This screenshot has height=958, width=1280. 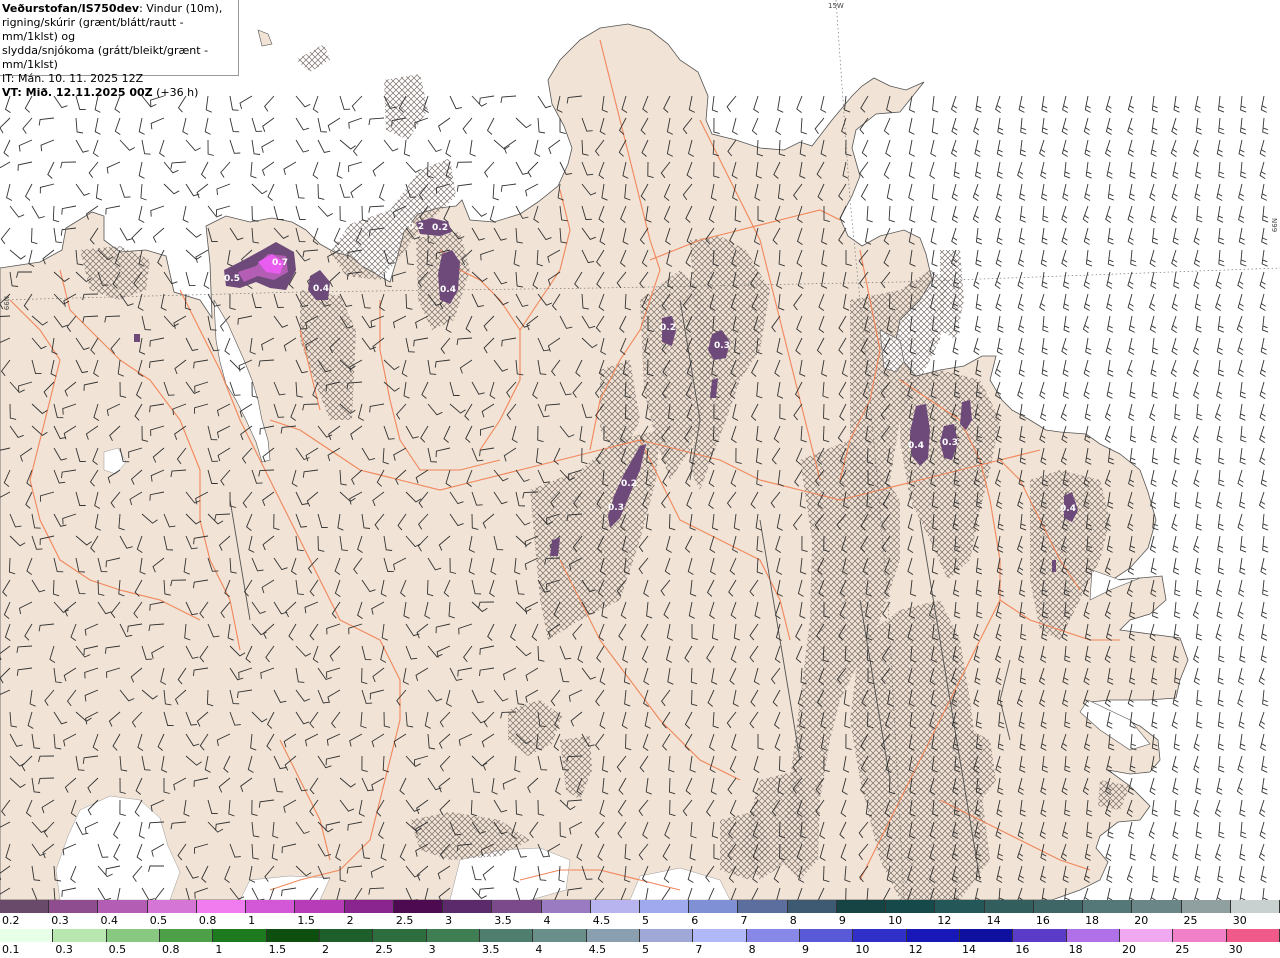 What do you see at coordinates (1141, 920) in the screenshot?
I see `legend-label: 20` at bounding box center [1141, 920].